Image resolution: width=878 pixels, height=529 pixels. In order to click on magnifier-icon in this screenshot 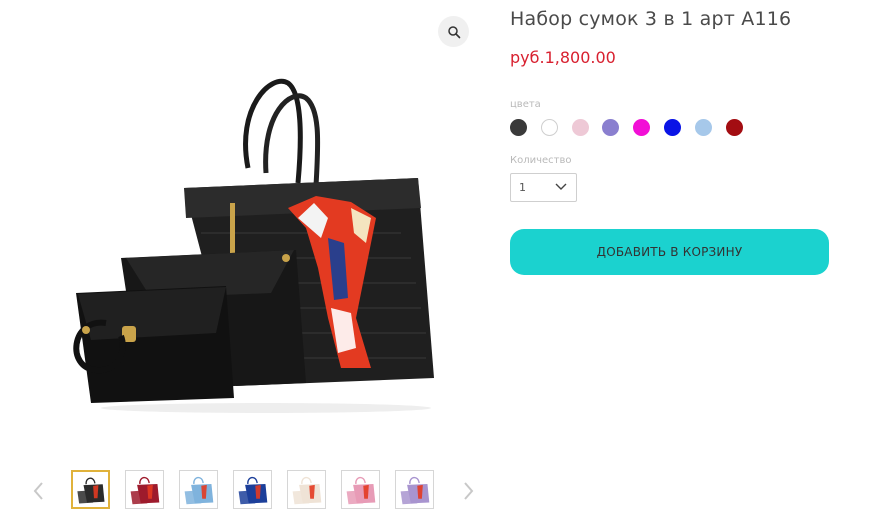, I will do `click(453, 31)`.